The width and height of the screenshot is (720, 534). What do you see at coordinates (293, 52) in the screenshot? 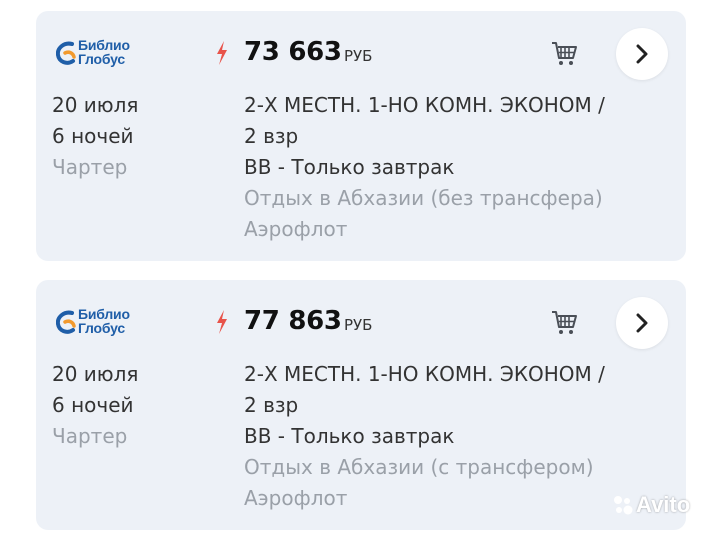
I see `price-value: 73 663` at bounding box center [293, 52].